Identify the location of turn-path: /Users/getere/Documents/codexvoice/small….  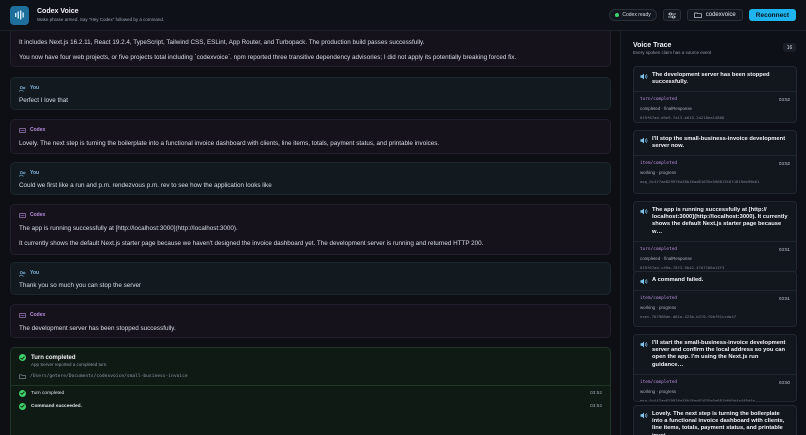
(310, 376).